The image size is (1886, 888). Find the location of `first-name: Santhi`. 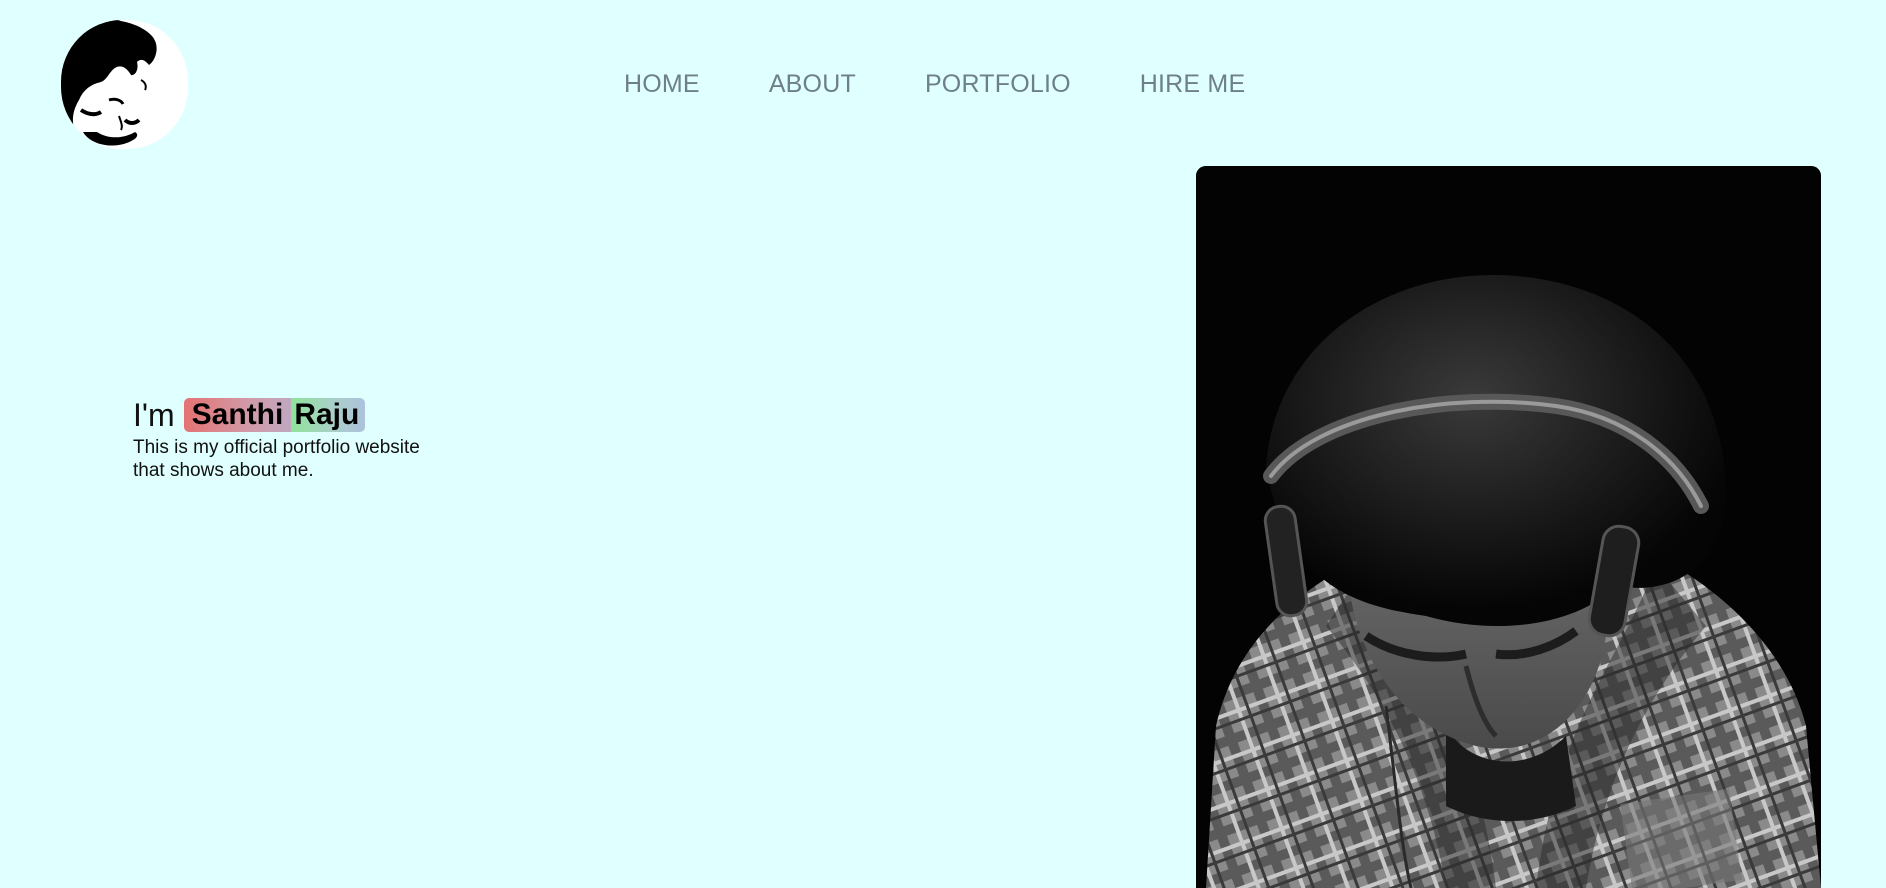

first-name: Santhi is located at coordinates (237, 415).